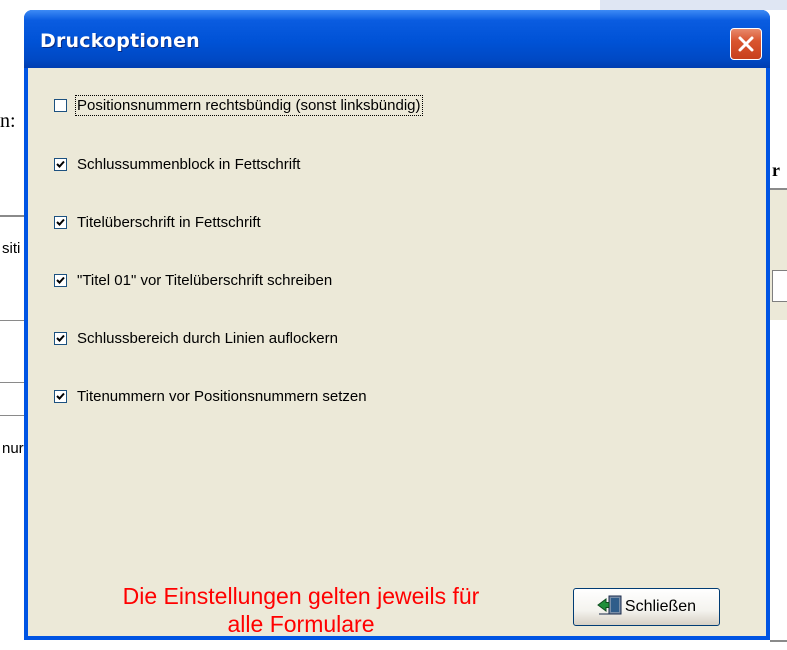 This screenshot has height=650, width=787. Describe the element at coordinates (693, 5) in the screenshot. I see `background-toolbar-strip` at that location.